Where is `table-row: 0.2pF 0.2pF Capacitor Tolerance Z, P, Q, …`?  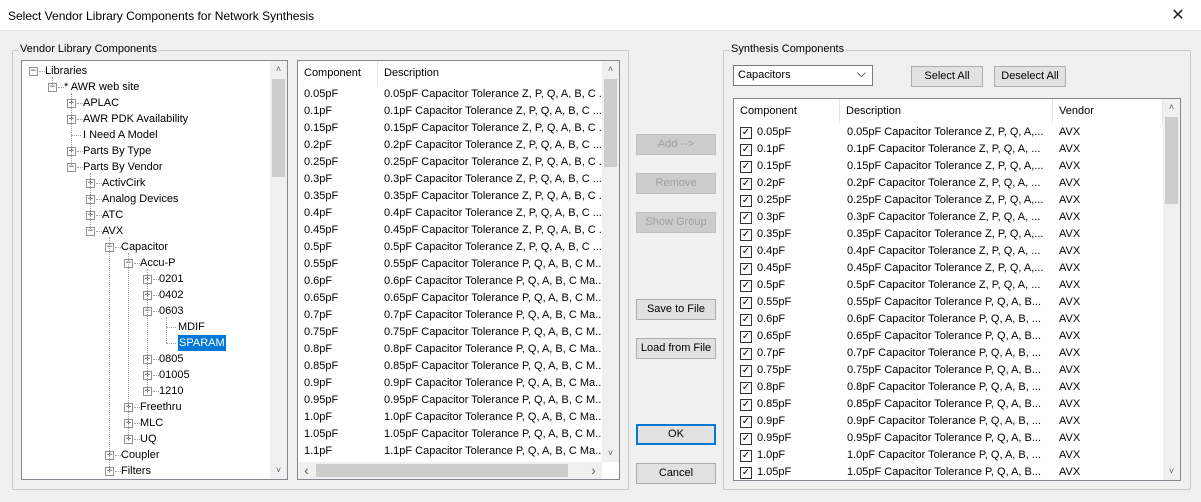 table-row: 0.2pF 0.2pF Capacitor Tolerance Z, P, Q, … is located at coordinates (450, 145).